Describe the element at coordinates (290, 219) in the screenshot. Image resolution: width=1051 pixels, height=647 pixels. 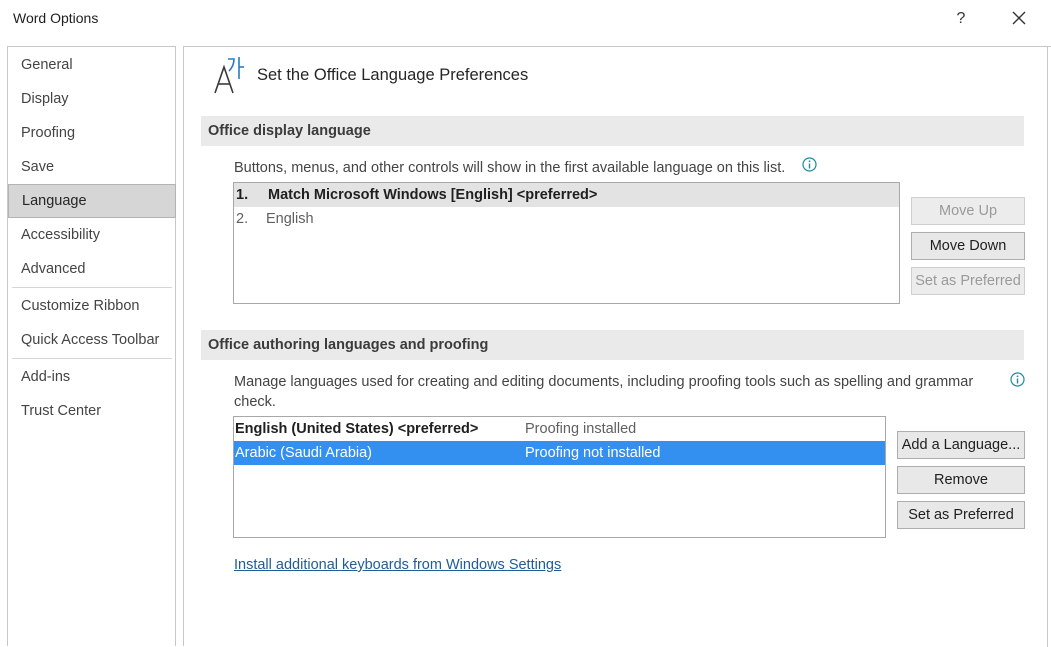
I see `list-item-label: English` at that location.